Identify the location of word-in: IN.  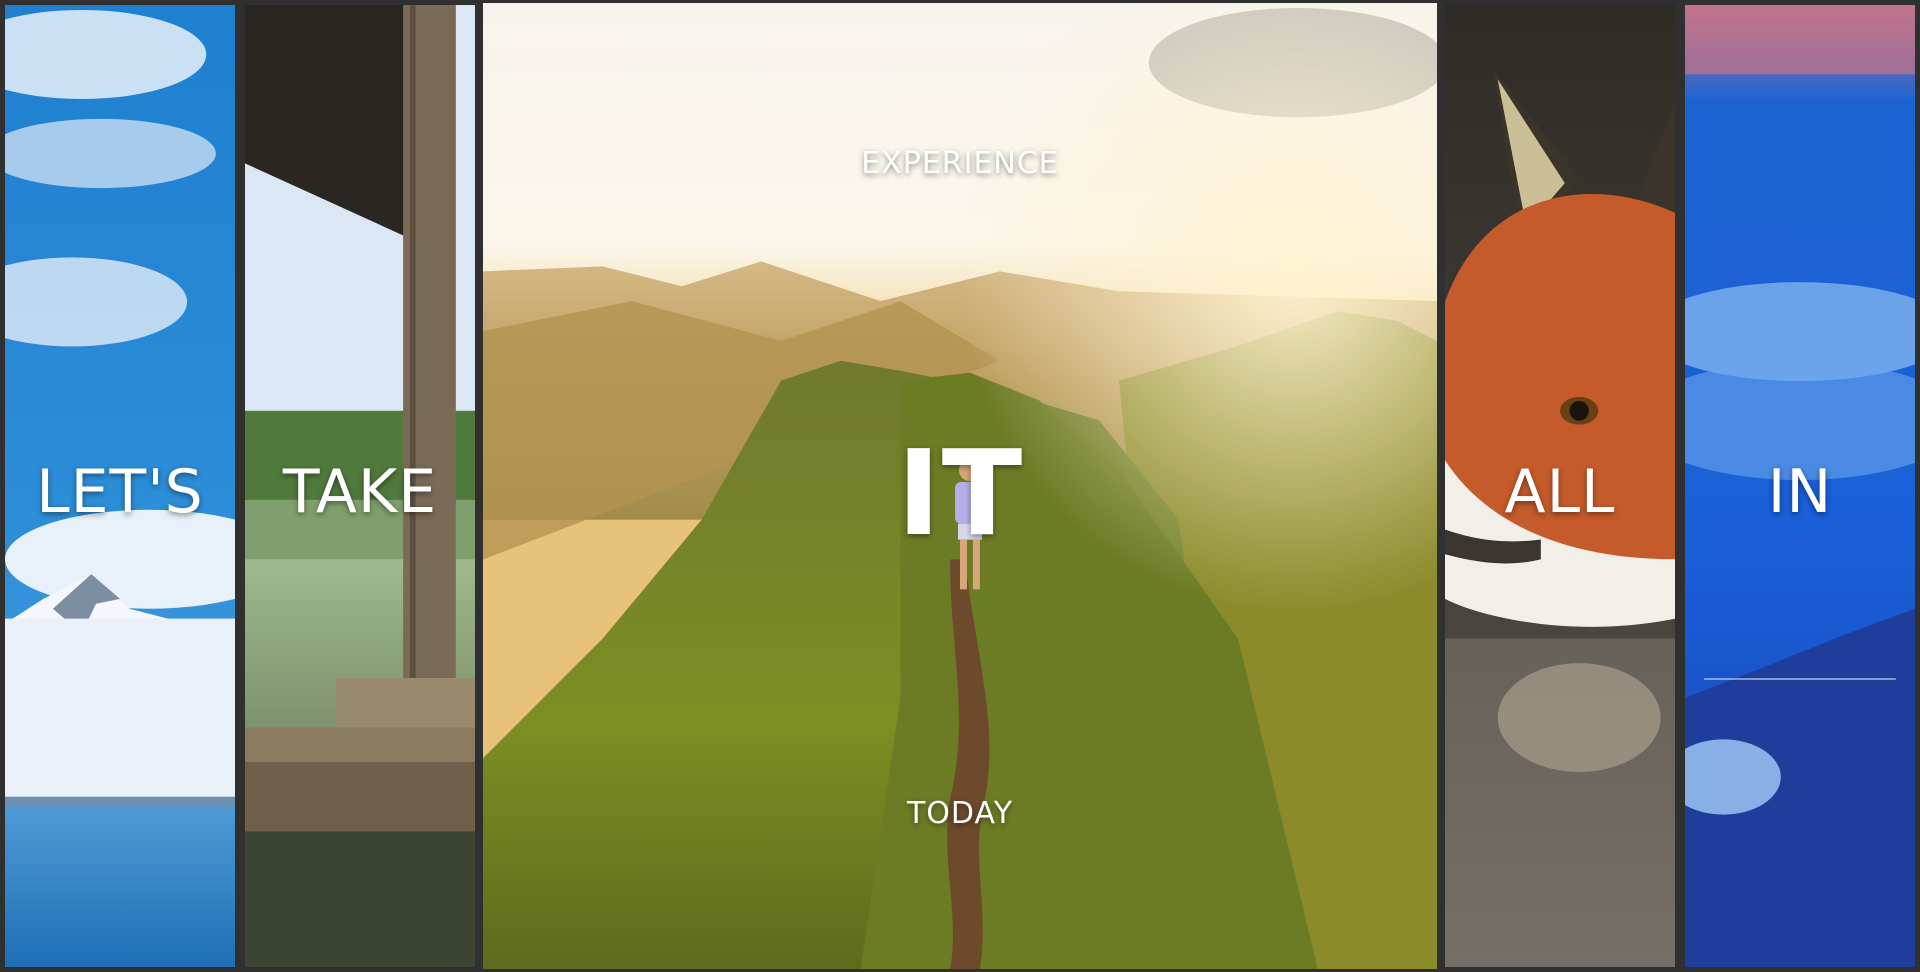
(1800, 492).